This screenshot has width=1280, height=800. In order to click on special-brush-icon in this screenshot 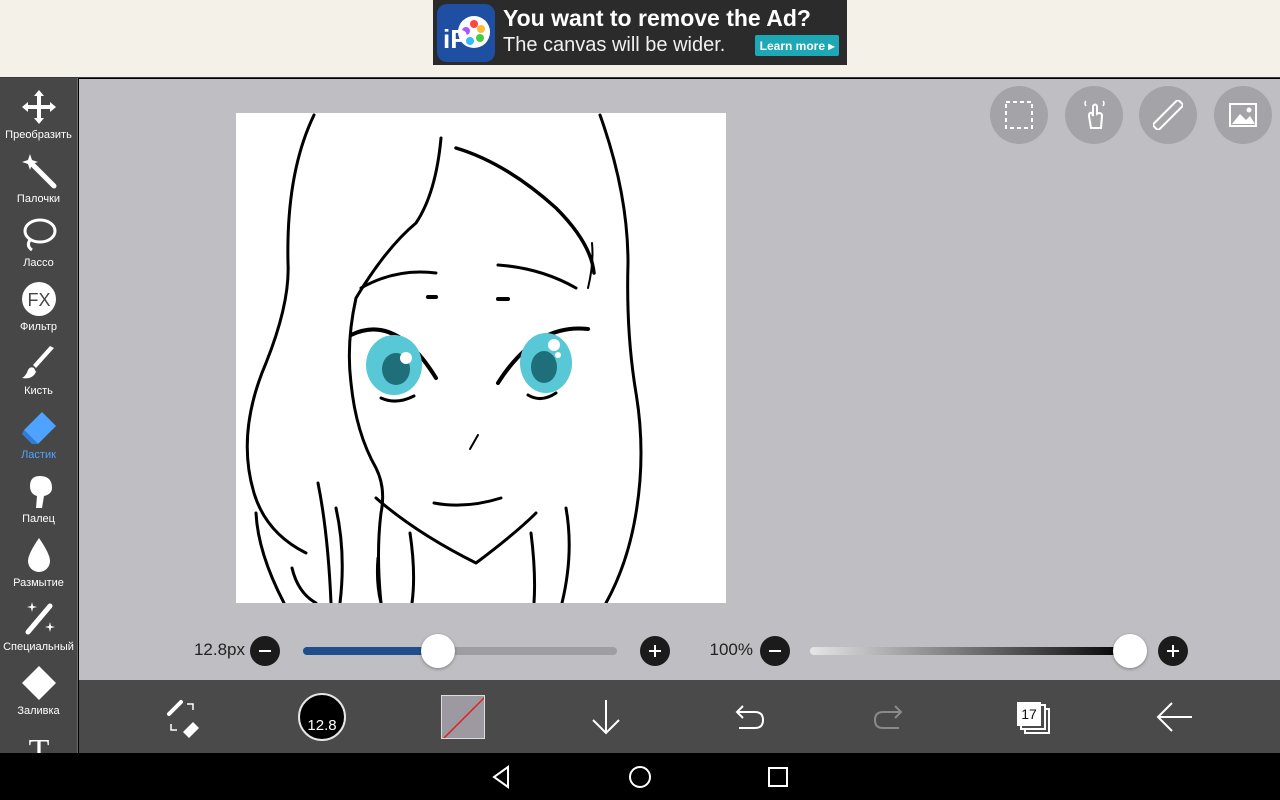, I will do `click(40, 618)`.